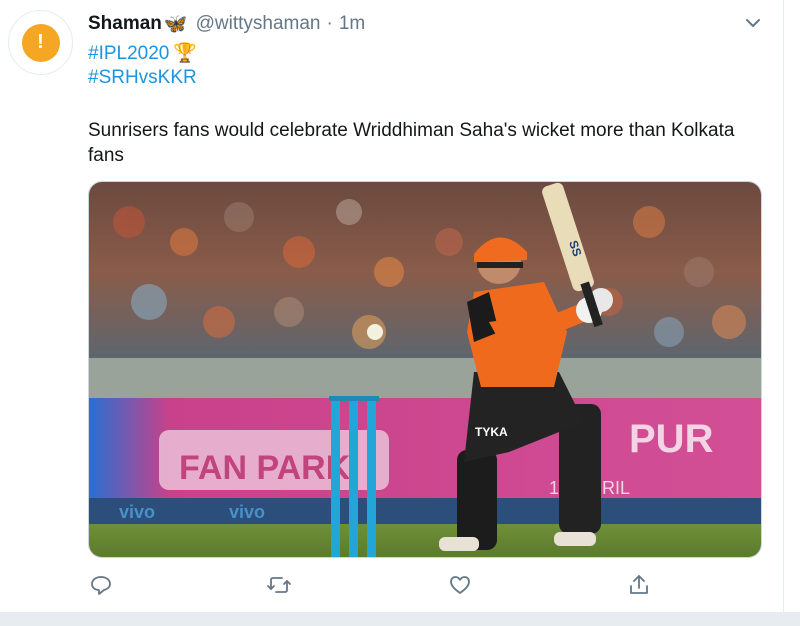 This screenshot has height=626, width=800. Describe the element at coordinates (400, 619) in the screenshot. I see `timeline-divider` at that location.